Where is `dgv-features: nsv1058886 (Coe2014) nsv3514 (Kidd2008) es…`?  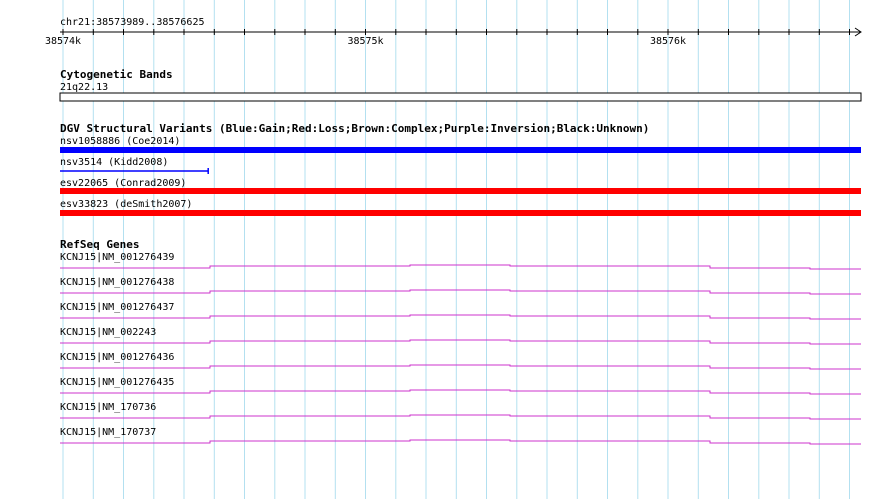
dgv-features: nsv1058886 (Coe2014) nsv3514 (Kidd2008) es… is located at coordinates (460, 176).